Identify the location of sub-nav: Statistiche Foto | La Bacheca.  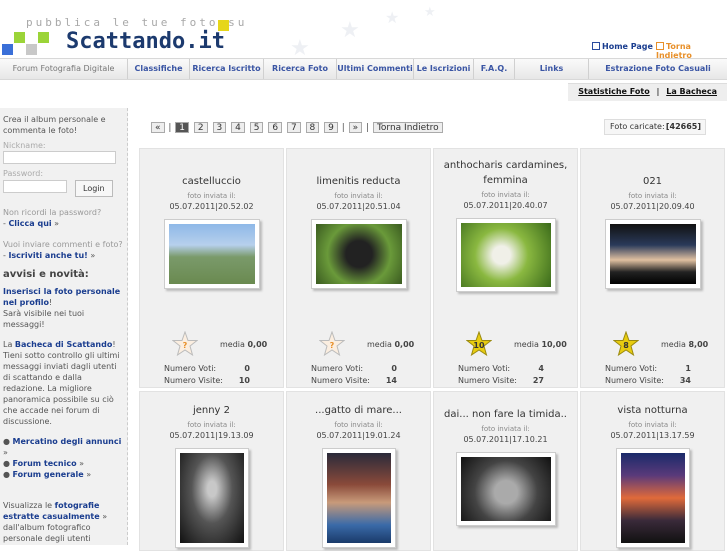
(647, 92).